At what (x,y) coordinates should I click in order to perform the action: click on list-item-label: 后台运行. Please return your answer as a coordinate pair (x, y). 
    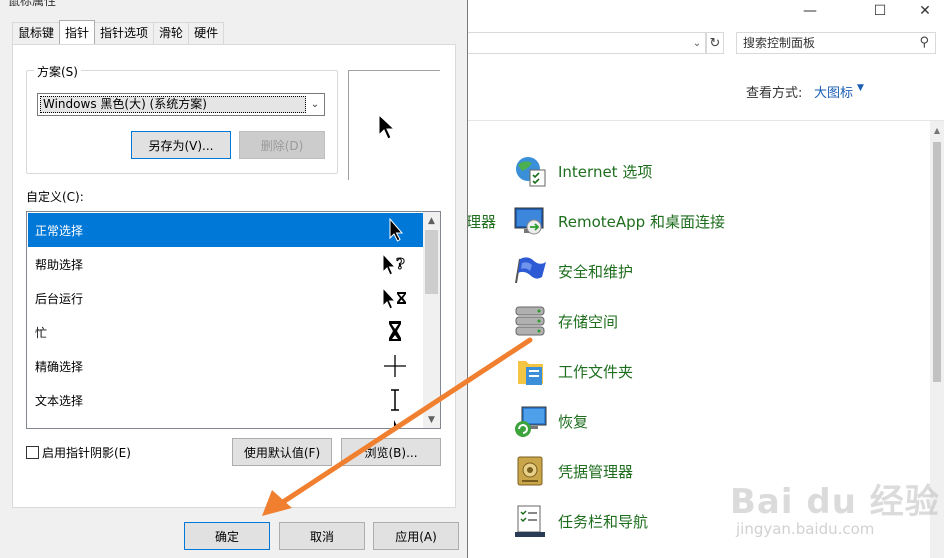
    Looking at the image, I should click on (59, 298).